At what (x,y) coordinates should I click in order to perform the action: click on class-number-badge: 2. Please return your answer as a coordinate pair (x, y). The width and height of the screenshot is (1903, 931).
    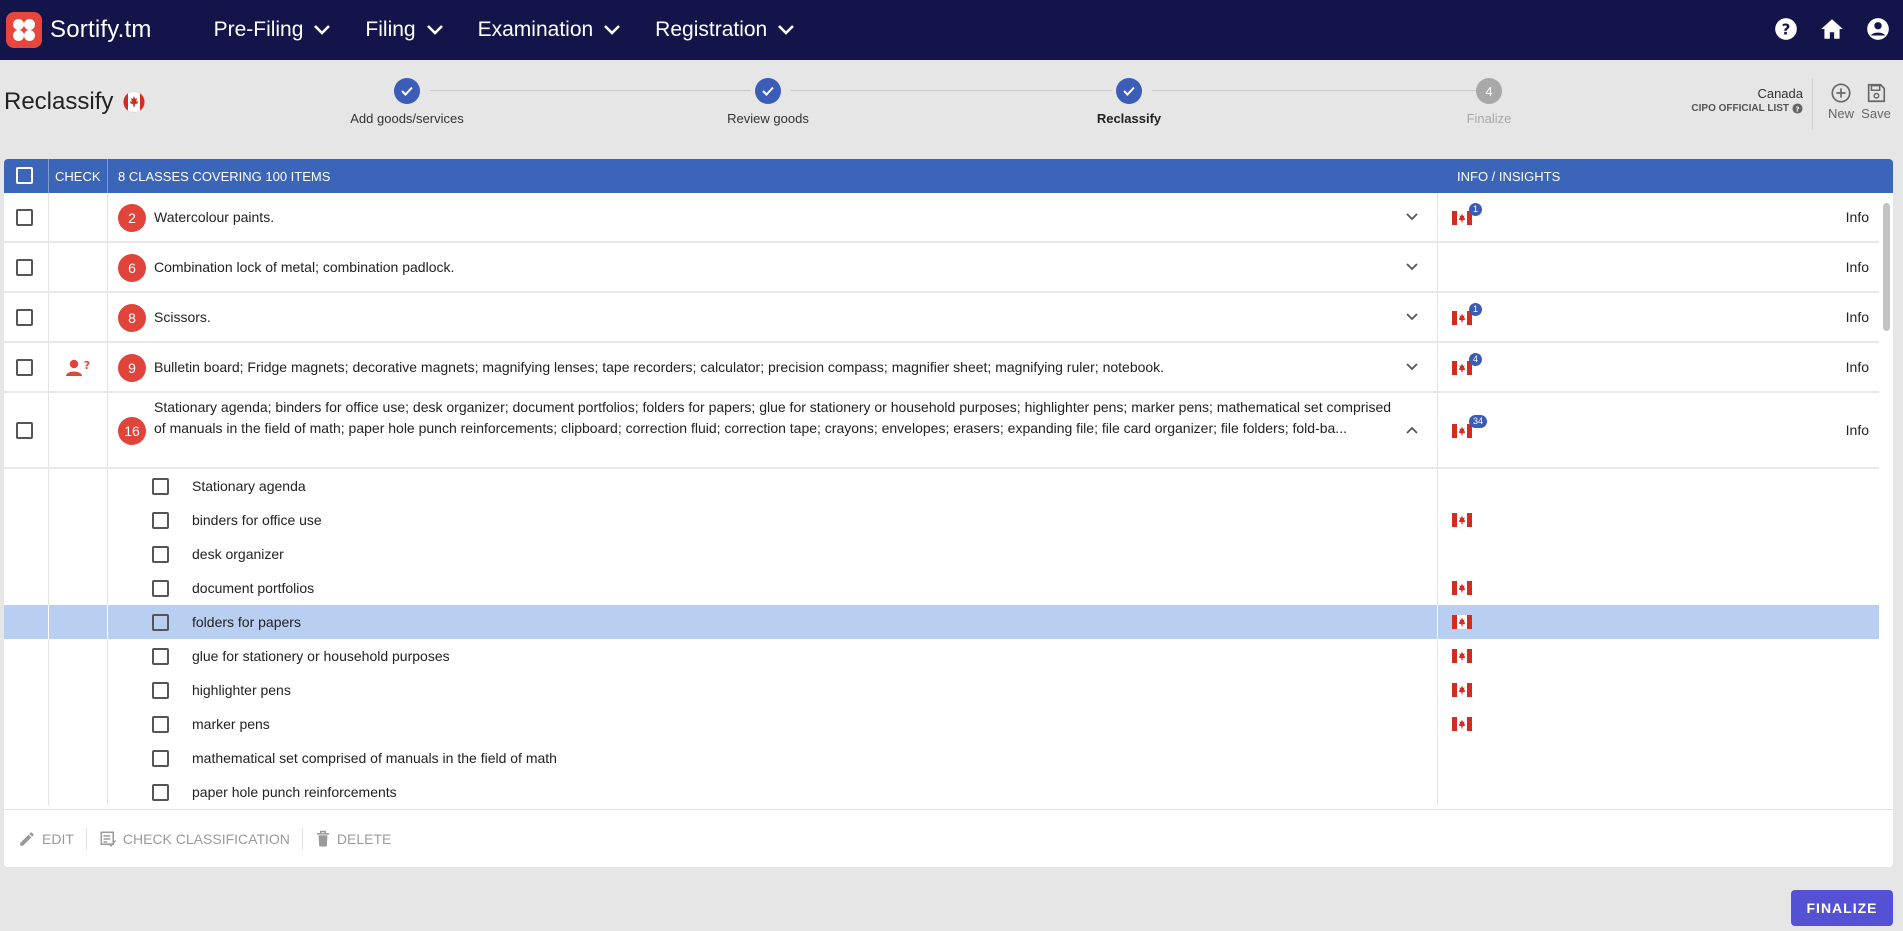
    Looking at the image, I should click on (132, 218).